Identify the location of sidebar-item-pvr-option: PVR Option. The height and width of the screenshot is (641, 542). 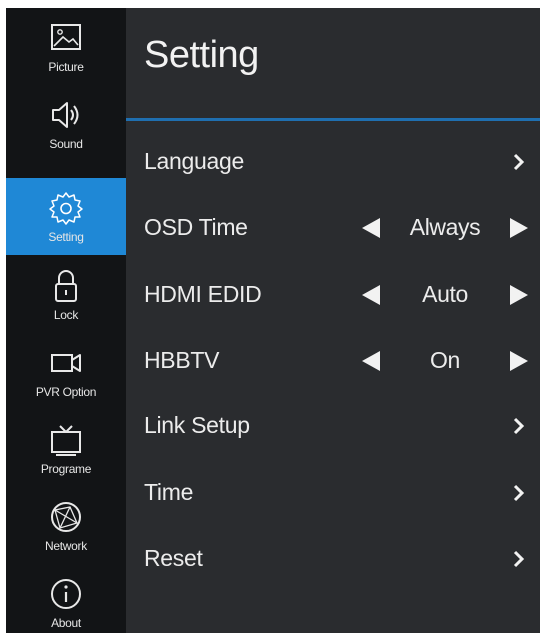
(66, 371).